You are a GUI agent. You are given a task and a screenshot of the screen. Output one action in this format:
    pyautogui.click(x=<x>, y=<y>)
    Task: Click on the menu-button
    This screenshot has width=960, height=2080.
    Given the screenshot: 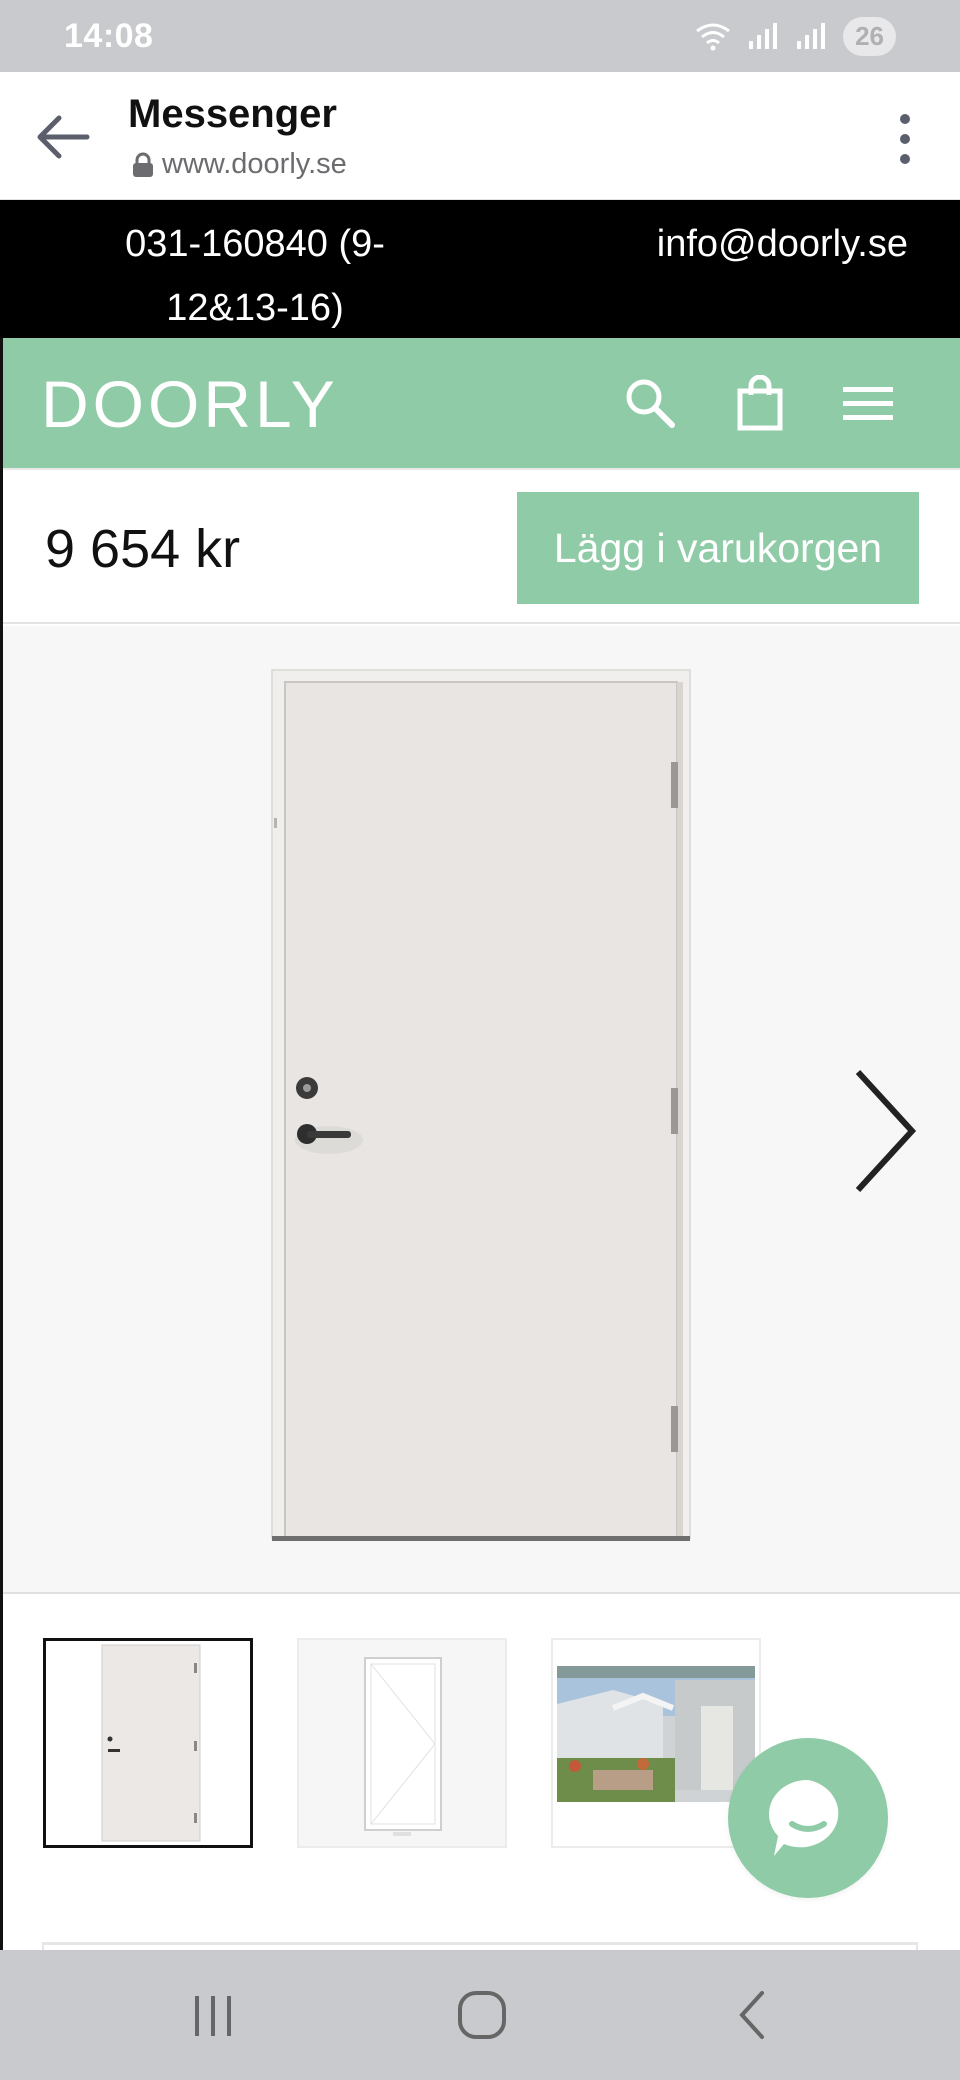 What is the action you would take?
    pyautogui.click(x=868, y=403)
    